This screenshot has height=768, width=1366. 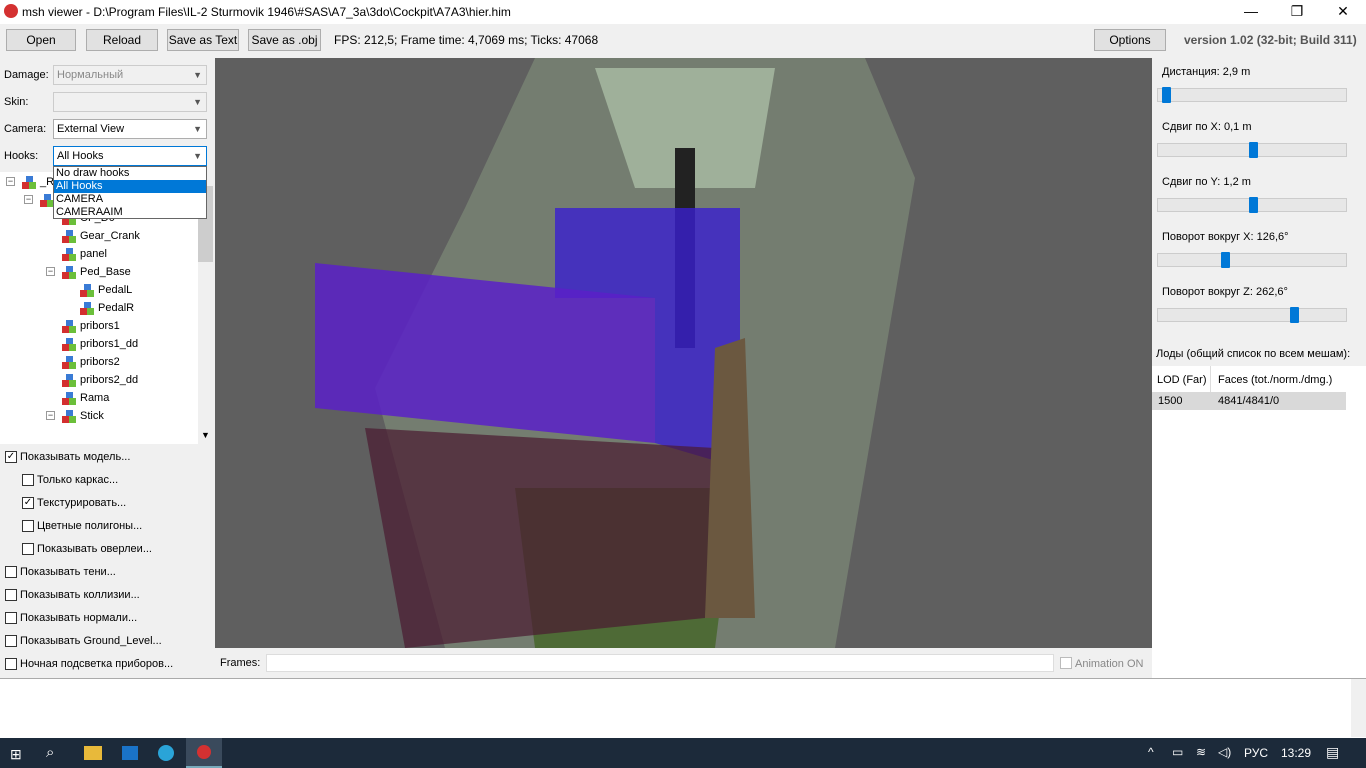 What do you see at coordinates (130, 102) in the screenshot?
I see `skin-select: ▼` at bounding box center [130, 102].